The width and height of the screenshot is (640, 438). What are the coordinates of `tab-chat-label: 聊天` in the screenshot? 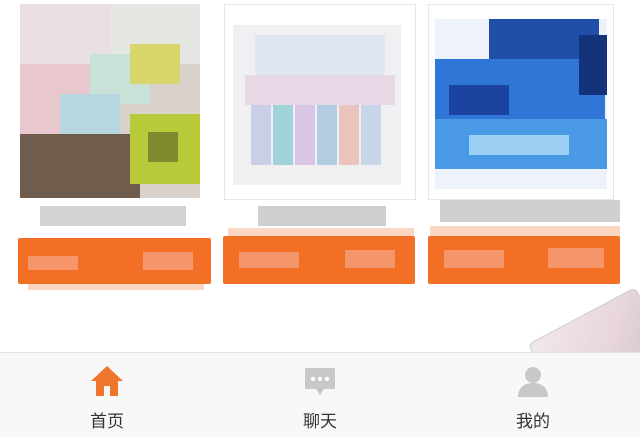 It's located at (320, 422).